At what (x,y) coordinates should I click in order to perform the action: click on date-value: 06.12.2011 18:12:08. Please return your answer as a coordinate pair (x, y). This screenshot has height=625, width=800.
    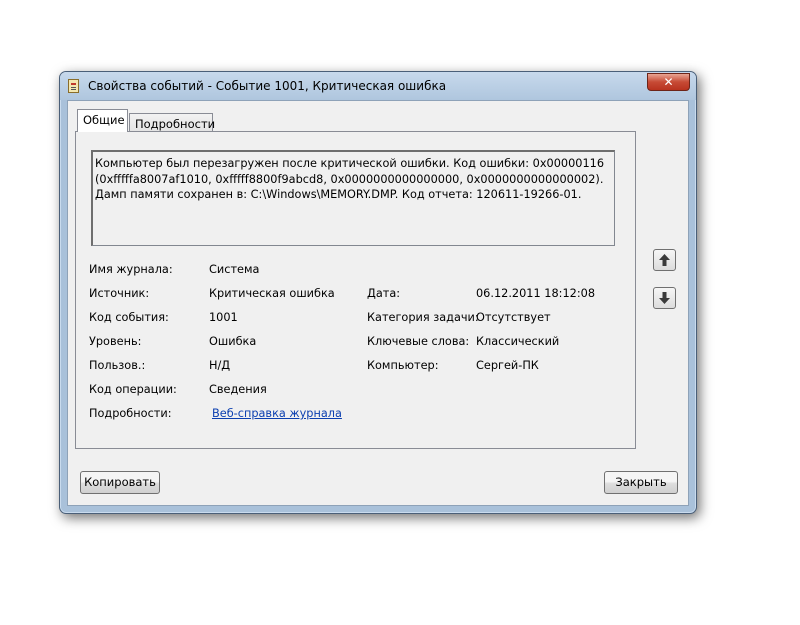
    Looking at the image, I should click on (536, 293).